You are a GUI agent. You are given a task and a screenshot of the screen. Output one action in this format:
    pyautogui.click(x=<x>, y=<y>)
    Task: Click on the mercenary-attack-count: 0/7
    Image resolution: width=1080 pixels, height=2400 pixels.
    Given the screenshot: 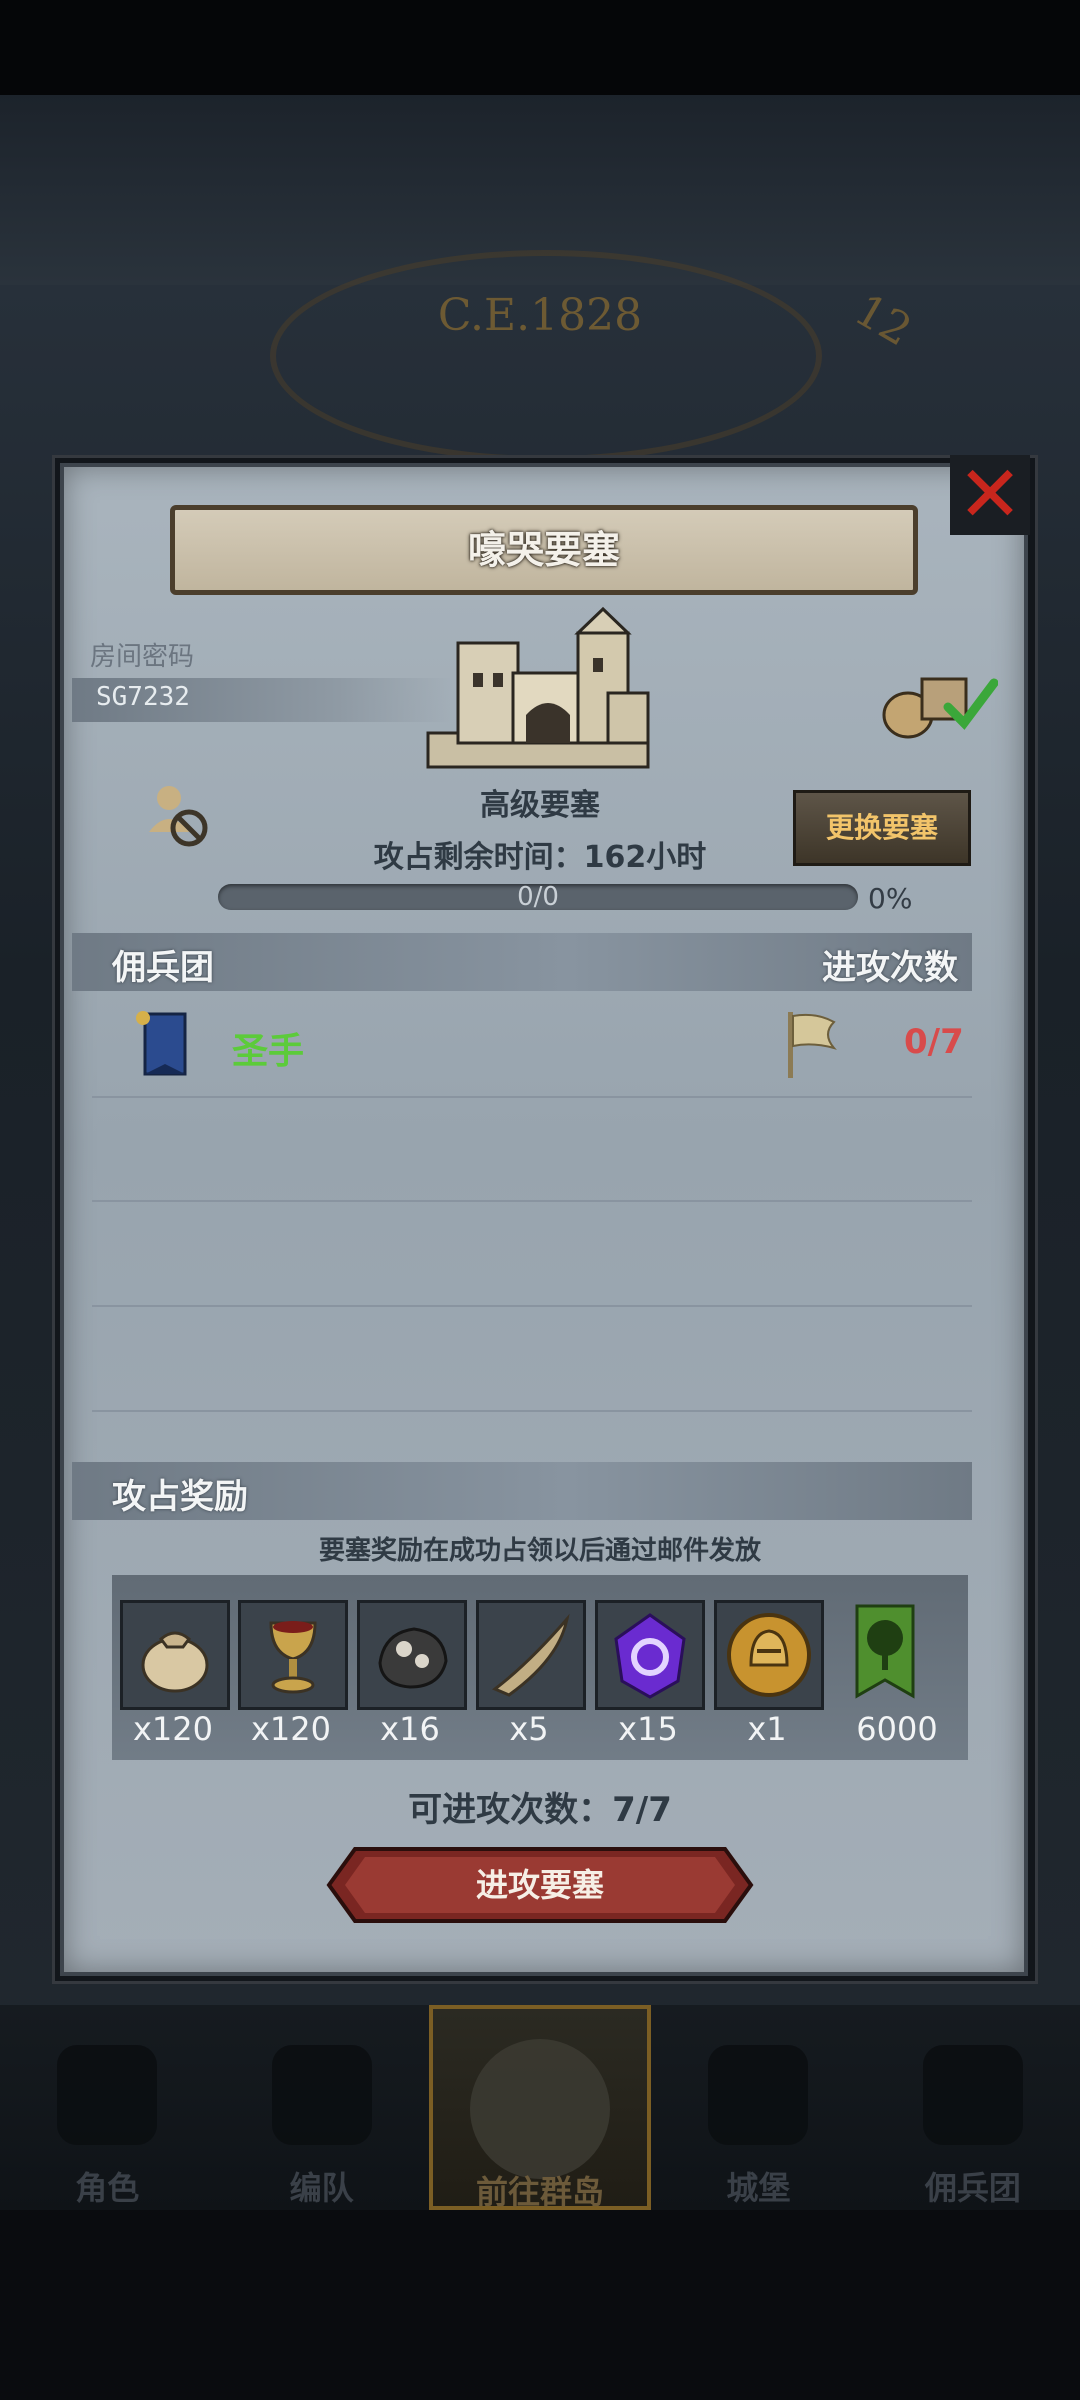 What is the action you would take?
    pyautogui.click(x=934, y=1042)
    